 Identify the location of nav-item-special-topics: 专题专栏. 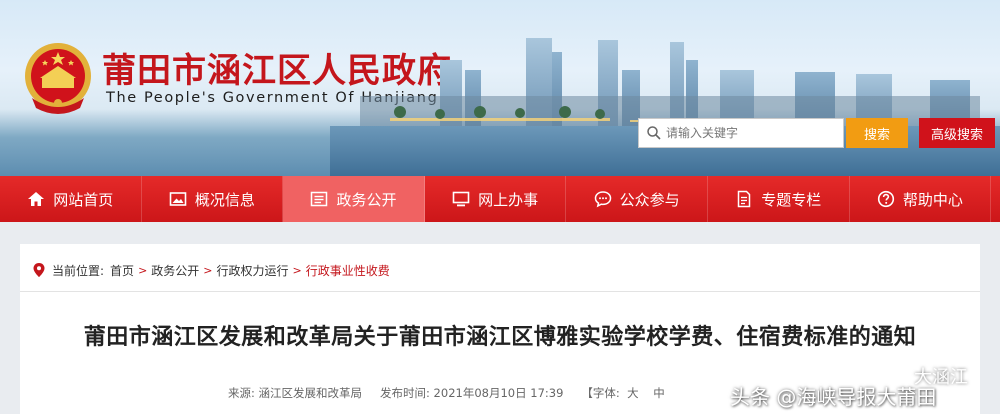
(779, 199).